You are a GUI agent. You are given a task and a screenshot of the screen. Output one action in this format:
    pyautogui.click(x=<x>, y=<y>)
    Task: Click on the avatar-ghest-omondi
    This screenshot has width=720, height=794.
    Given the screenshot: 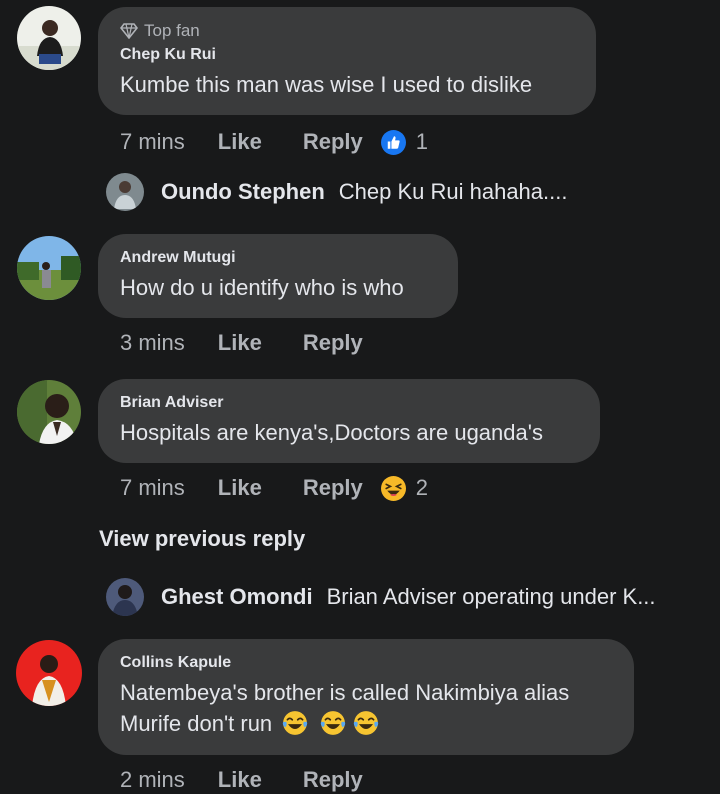 What is the action you would take?
    pyautogui.click(x=125, y=597)
    